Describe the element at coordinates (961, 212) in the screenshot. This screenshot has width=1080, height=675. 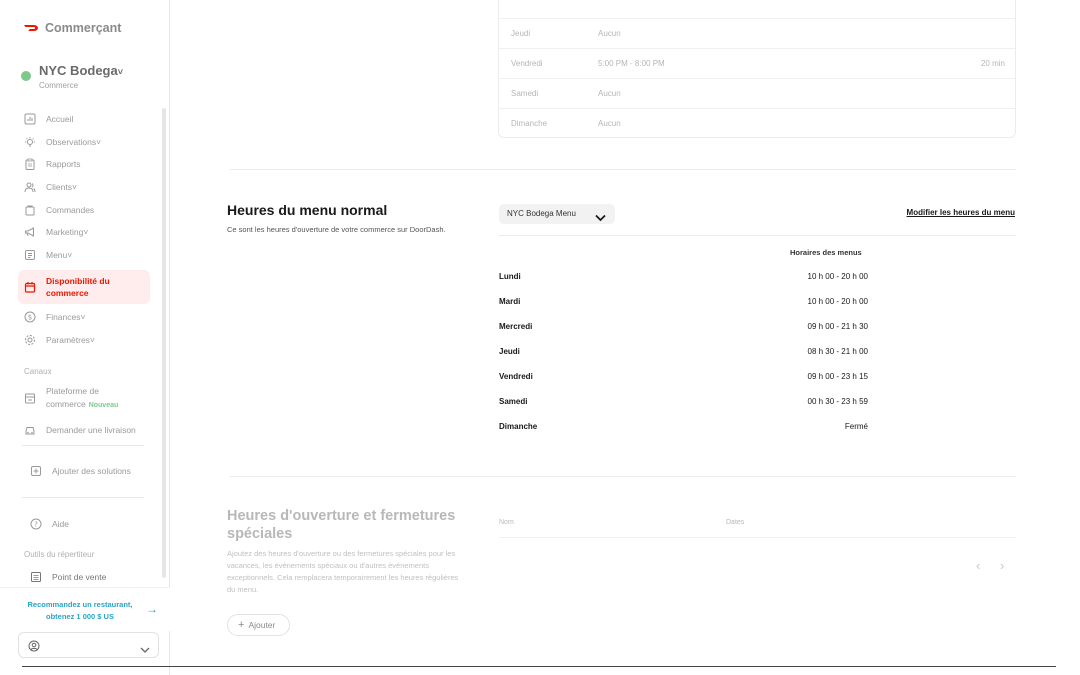
I see `edit-menu-hours-link: Modifier les heures du menu` at that location.